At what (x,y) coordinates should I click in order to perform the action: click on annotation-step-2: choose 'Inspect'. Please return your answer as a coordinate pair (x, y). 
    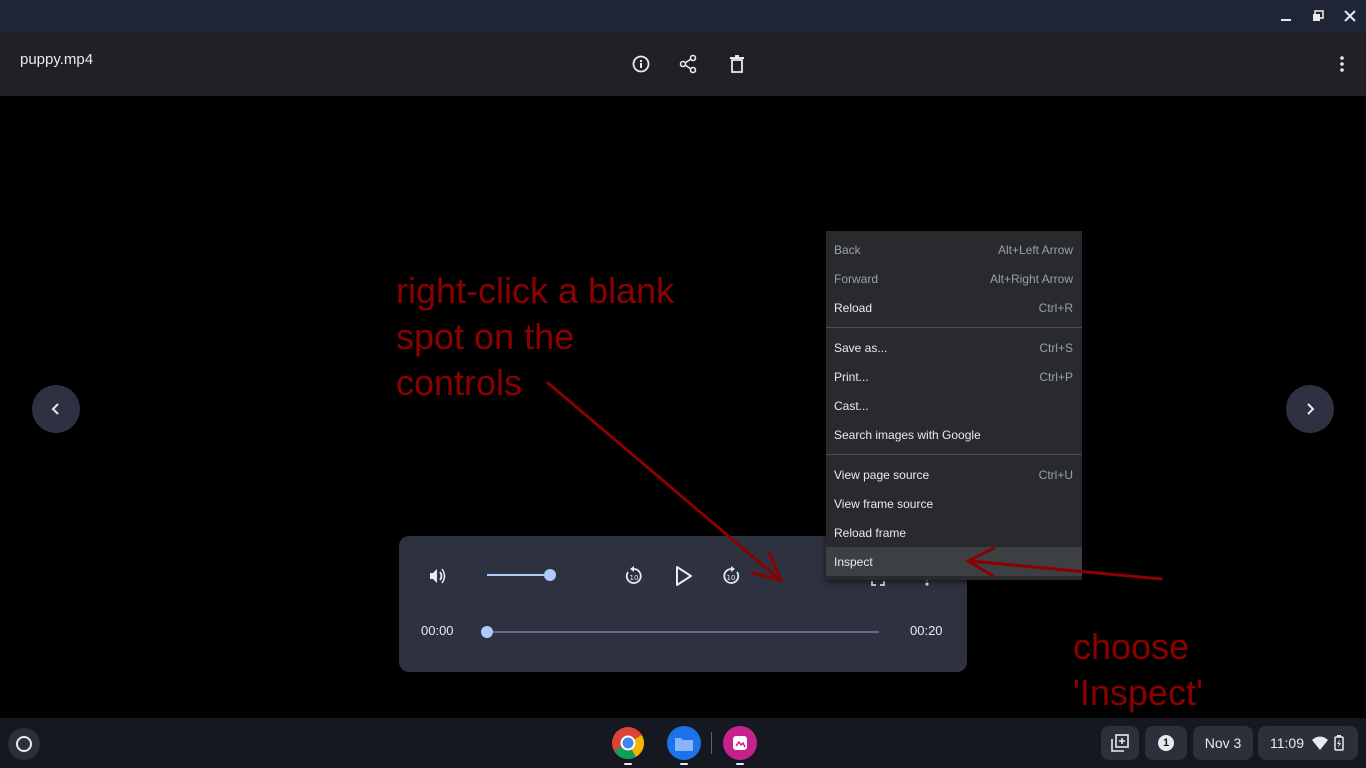
    Looking at the image, I should click on (1138, 669).